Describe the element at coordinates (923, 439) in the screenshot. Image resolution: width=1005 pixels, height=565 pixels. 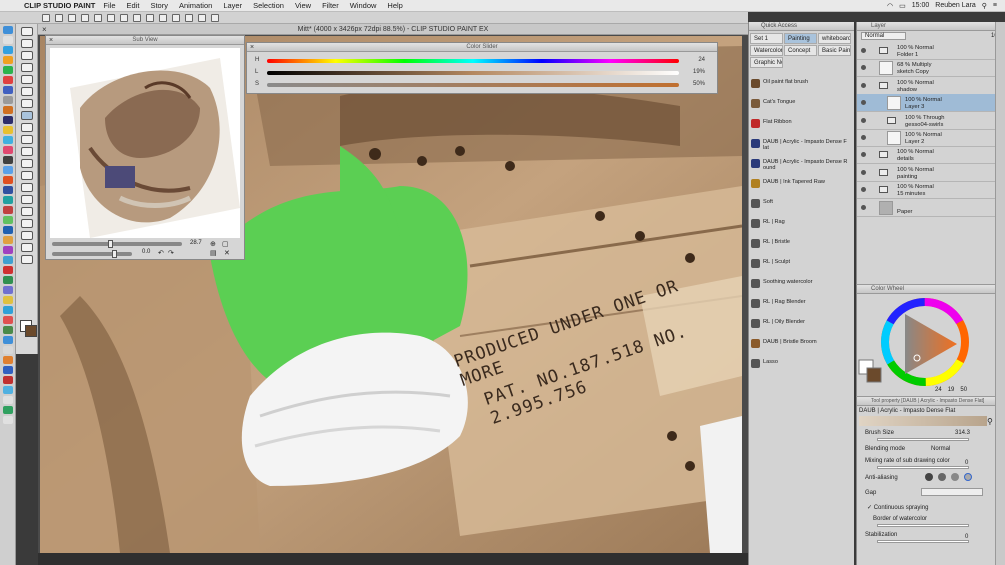
I see `brush-size-slider` at that location.